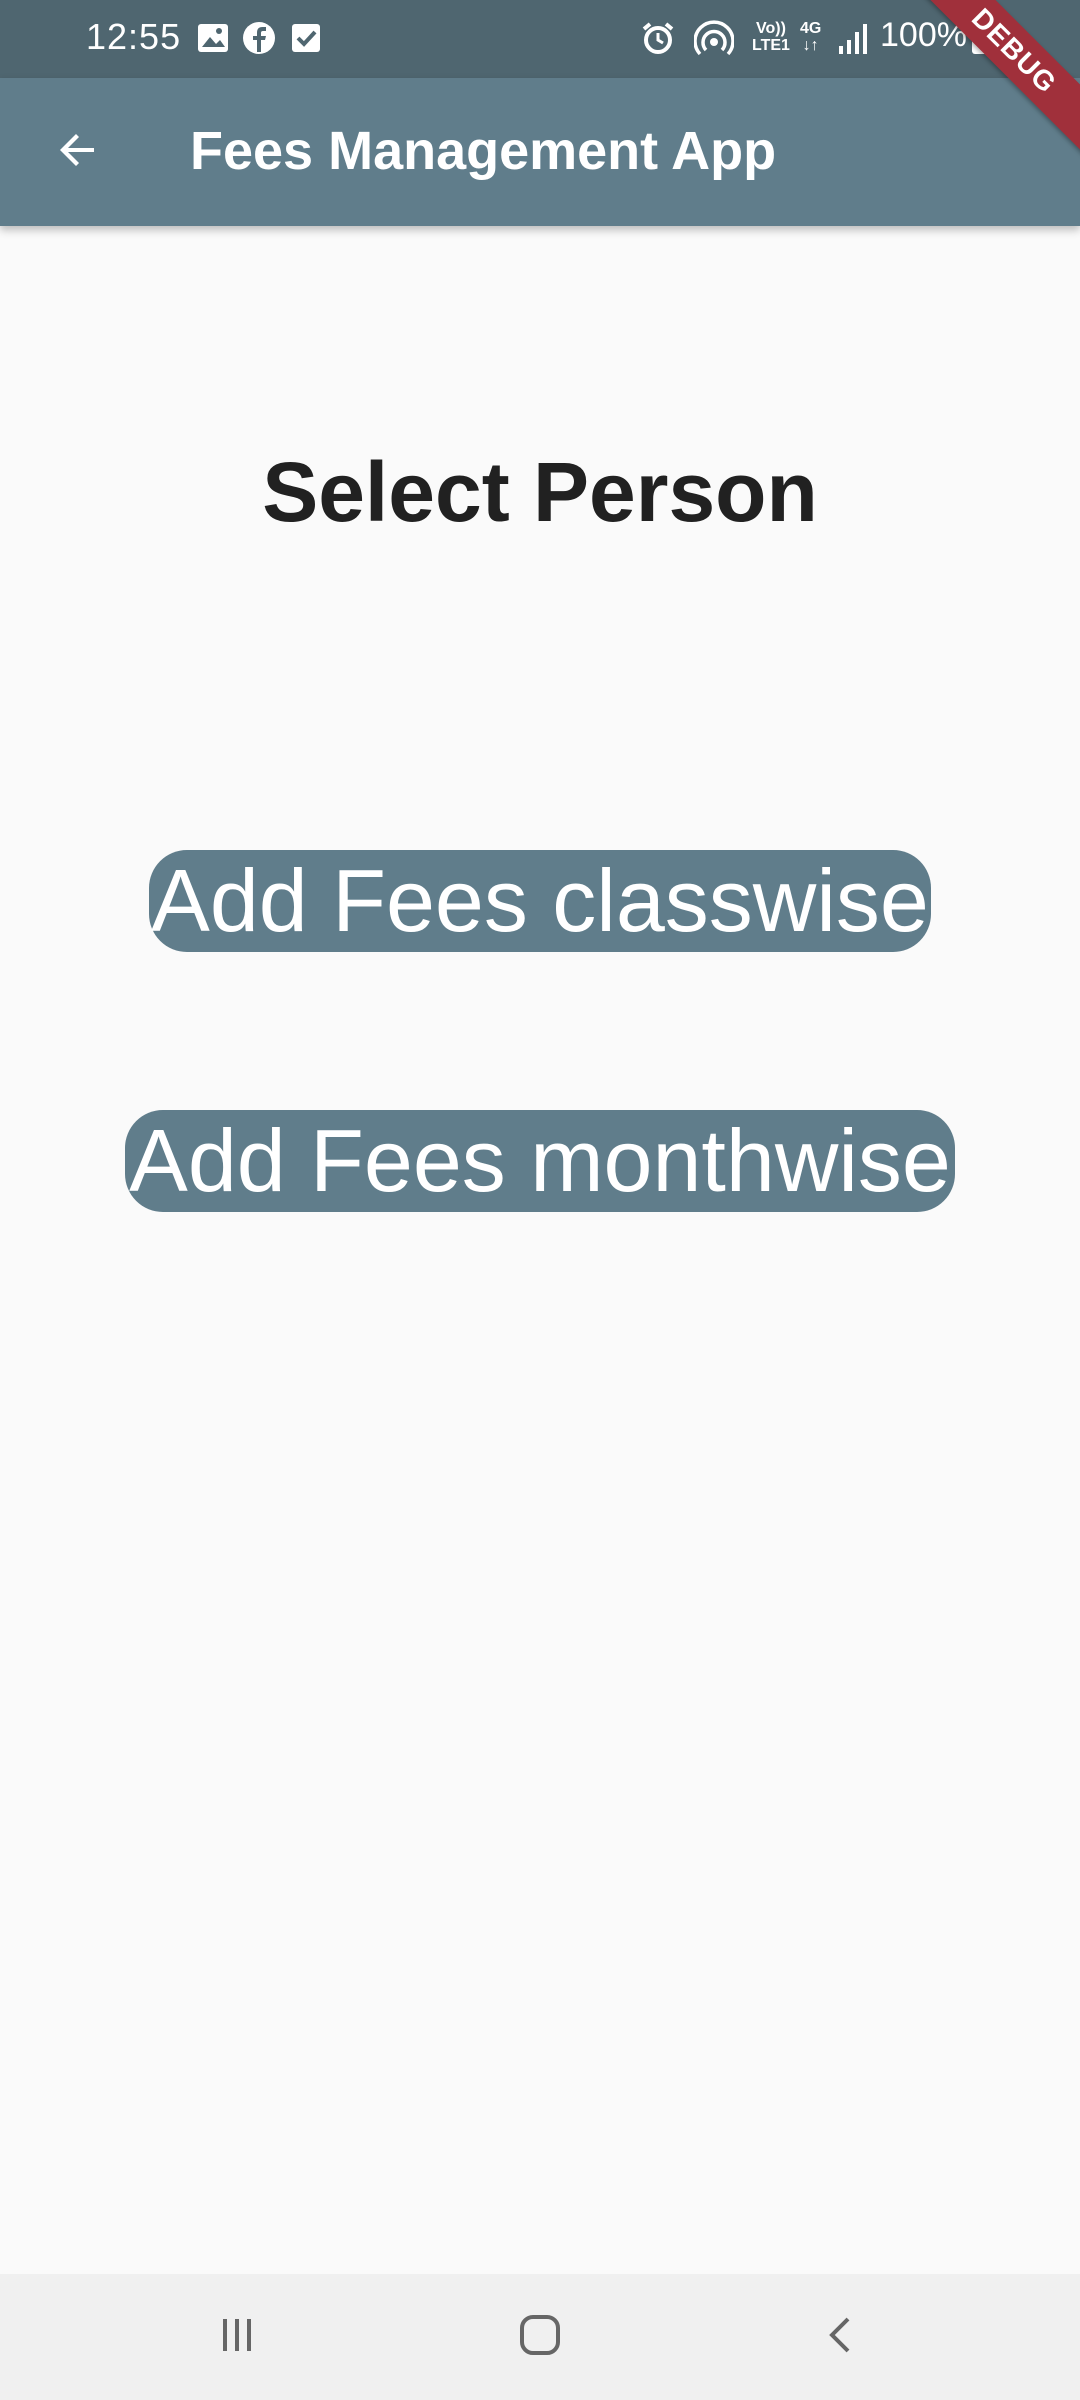 This screenshot has width=1080, height=2400. I want to click on add-fees-classwise-button: Add Fees classwise, so click(540, 901).